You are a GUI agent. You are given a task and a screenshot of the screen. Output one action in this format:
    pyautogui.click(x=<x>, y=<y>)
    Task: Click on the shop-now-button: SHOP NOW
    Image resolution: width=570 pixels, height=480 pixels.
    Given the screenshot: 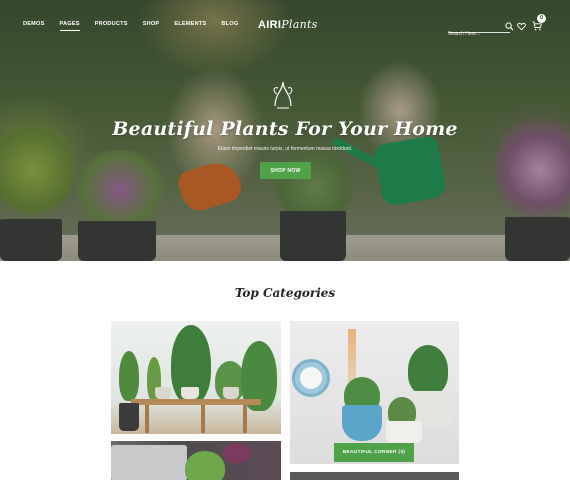 What is the action you would take?
    pyautogui.click(x=285, y=170)
    